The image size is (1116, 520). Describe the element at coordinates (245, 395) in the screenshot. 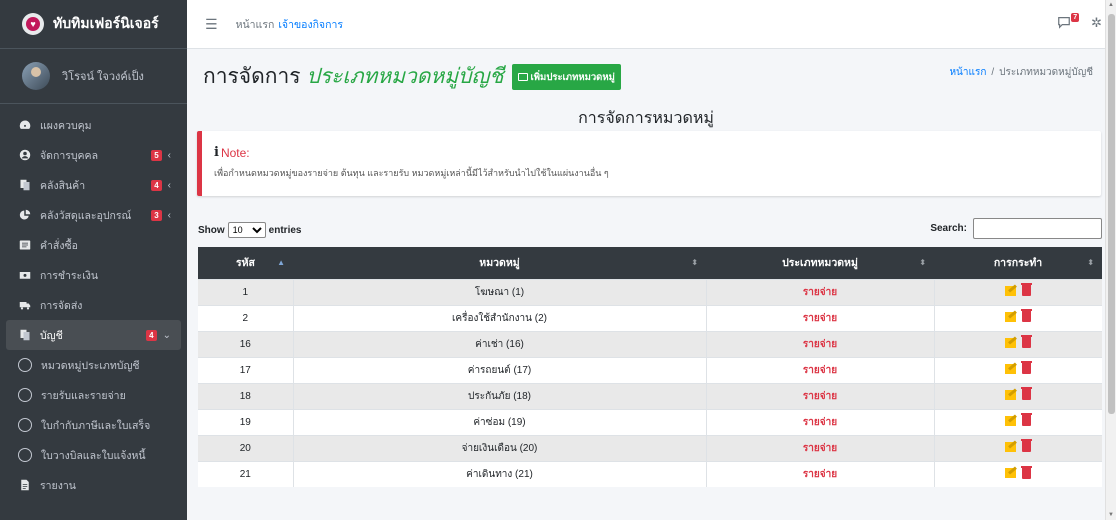

I see `cell-id: 18` at that location.